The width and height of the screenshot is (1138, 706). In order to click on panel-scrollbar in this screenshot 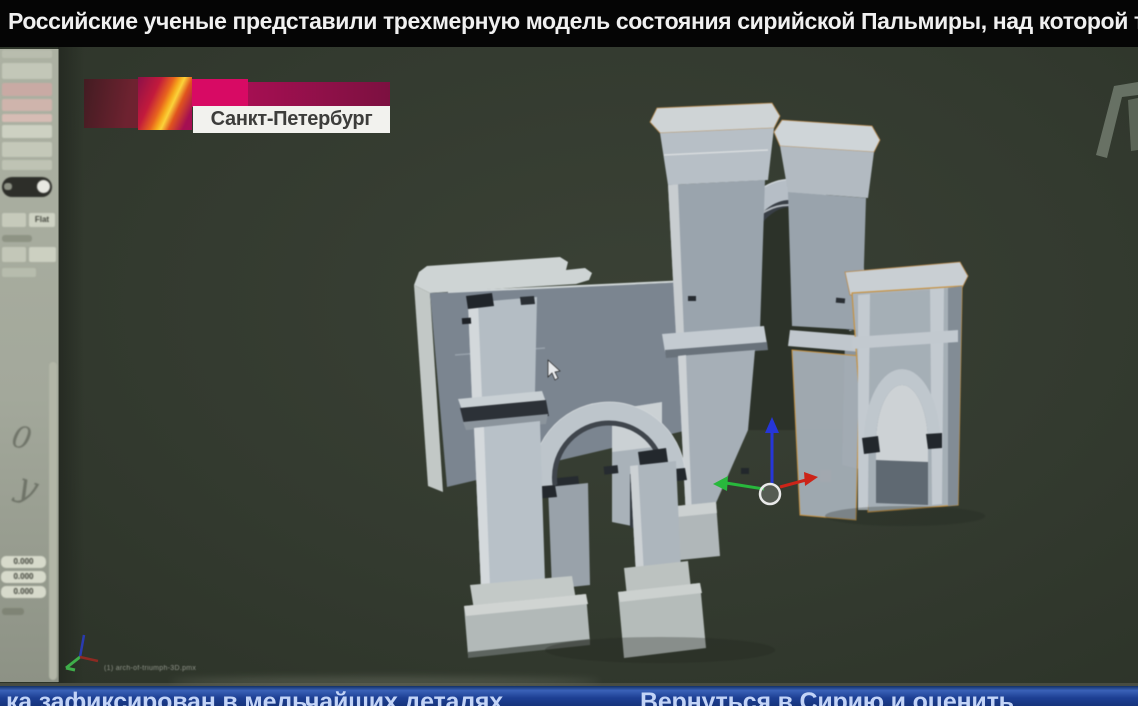, I will do `click(53, 521)`.